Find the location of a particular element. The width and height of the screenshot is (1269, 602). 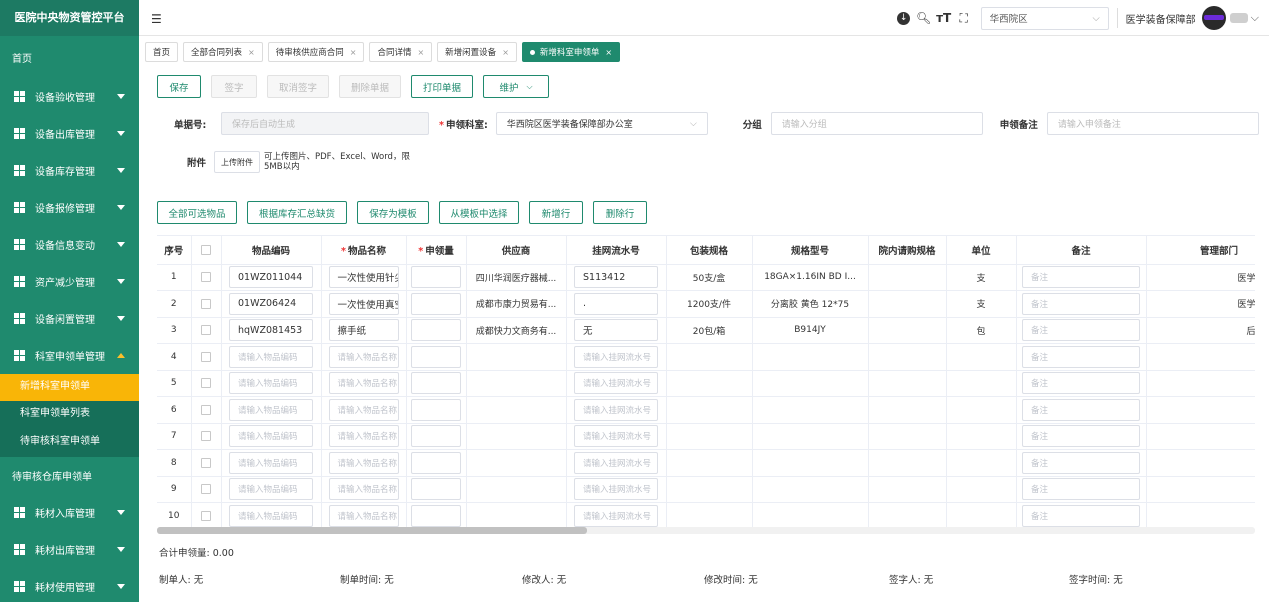

serial-input: S113412 is located at coordinates (616, 277).